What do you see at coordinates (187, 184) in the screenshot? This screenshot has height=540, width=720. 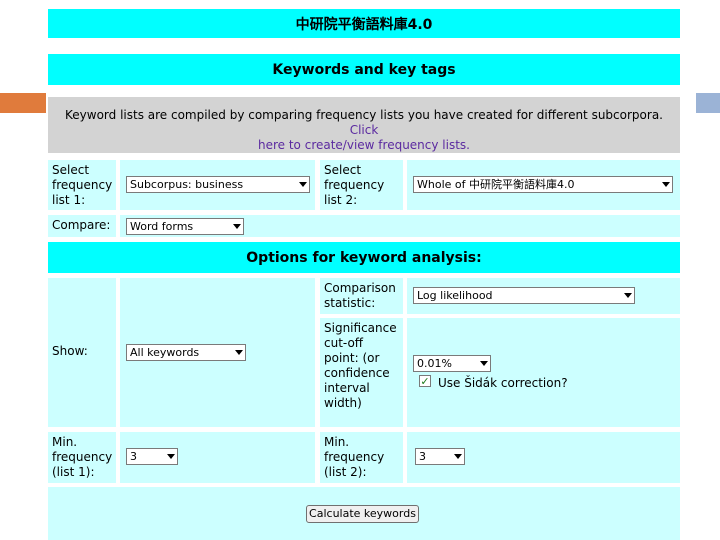 I see `freq-list-1-value: Subcorpus: business` at bounding box center [187, 184].